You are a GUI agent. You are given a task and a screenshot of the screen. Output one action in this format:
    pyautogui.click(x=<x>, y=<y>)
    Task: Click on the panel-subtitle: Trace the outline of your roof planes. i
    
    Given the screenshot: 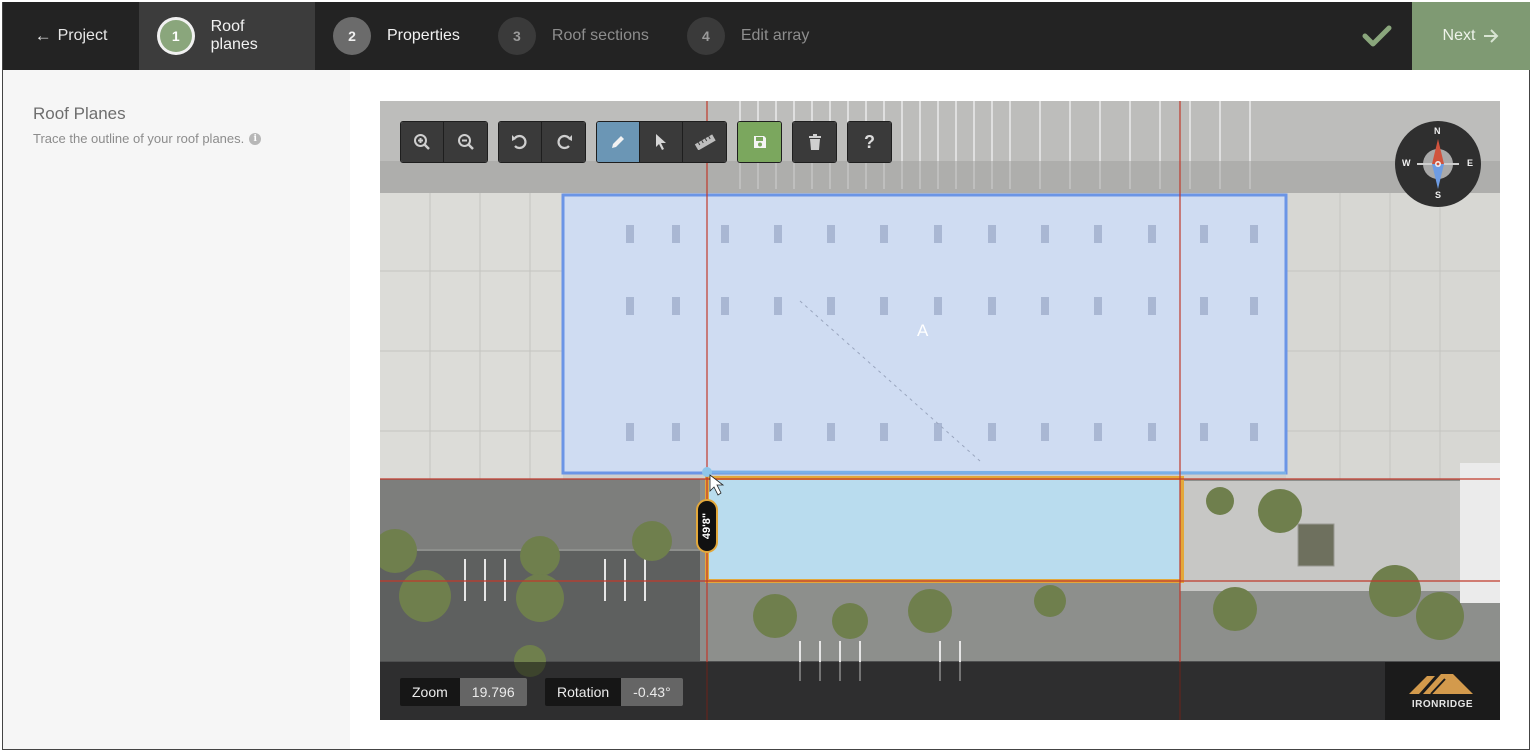 What is the action you would take?
    pyautogui.click(x=147, y=138)
    